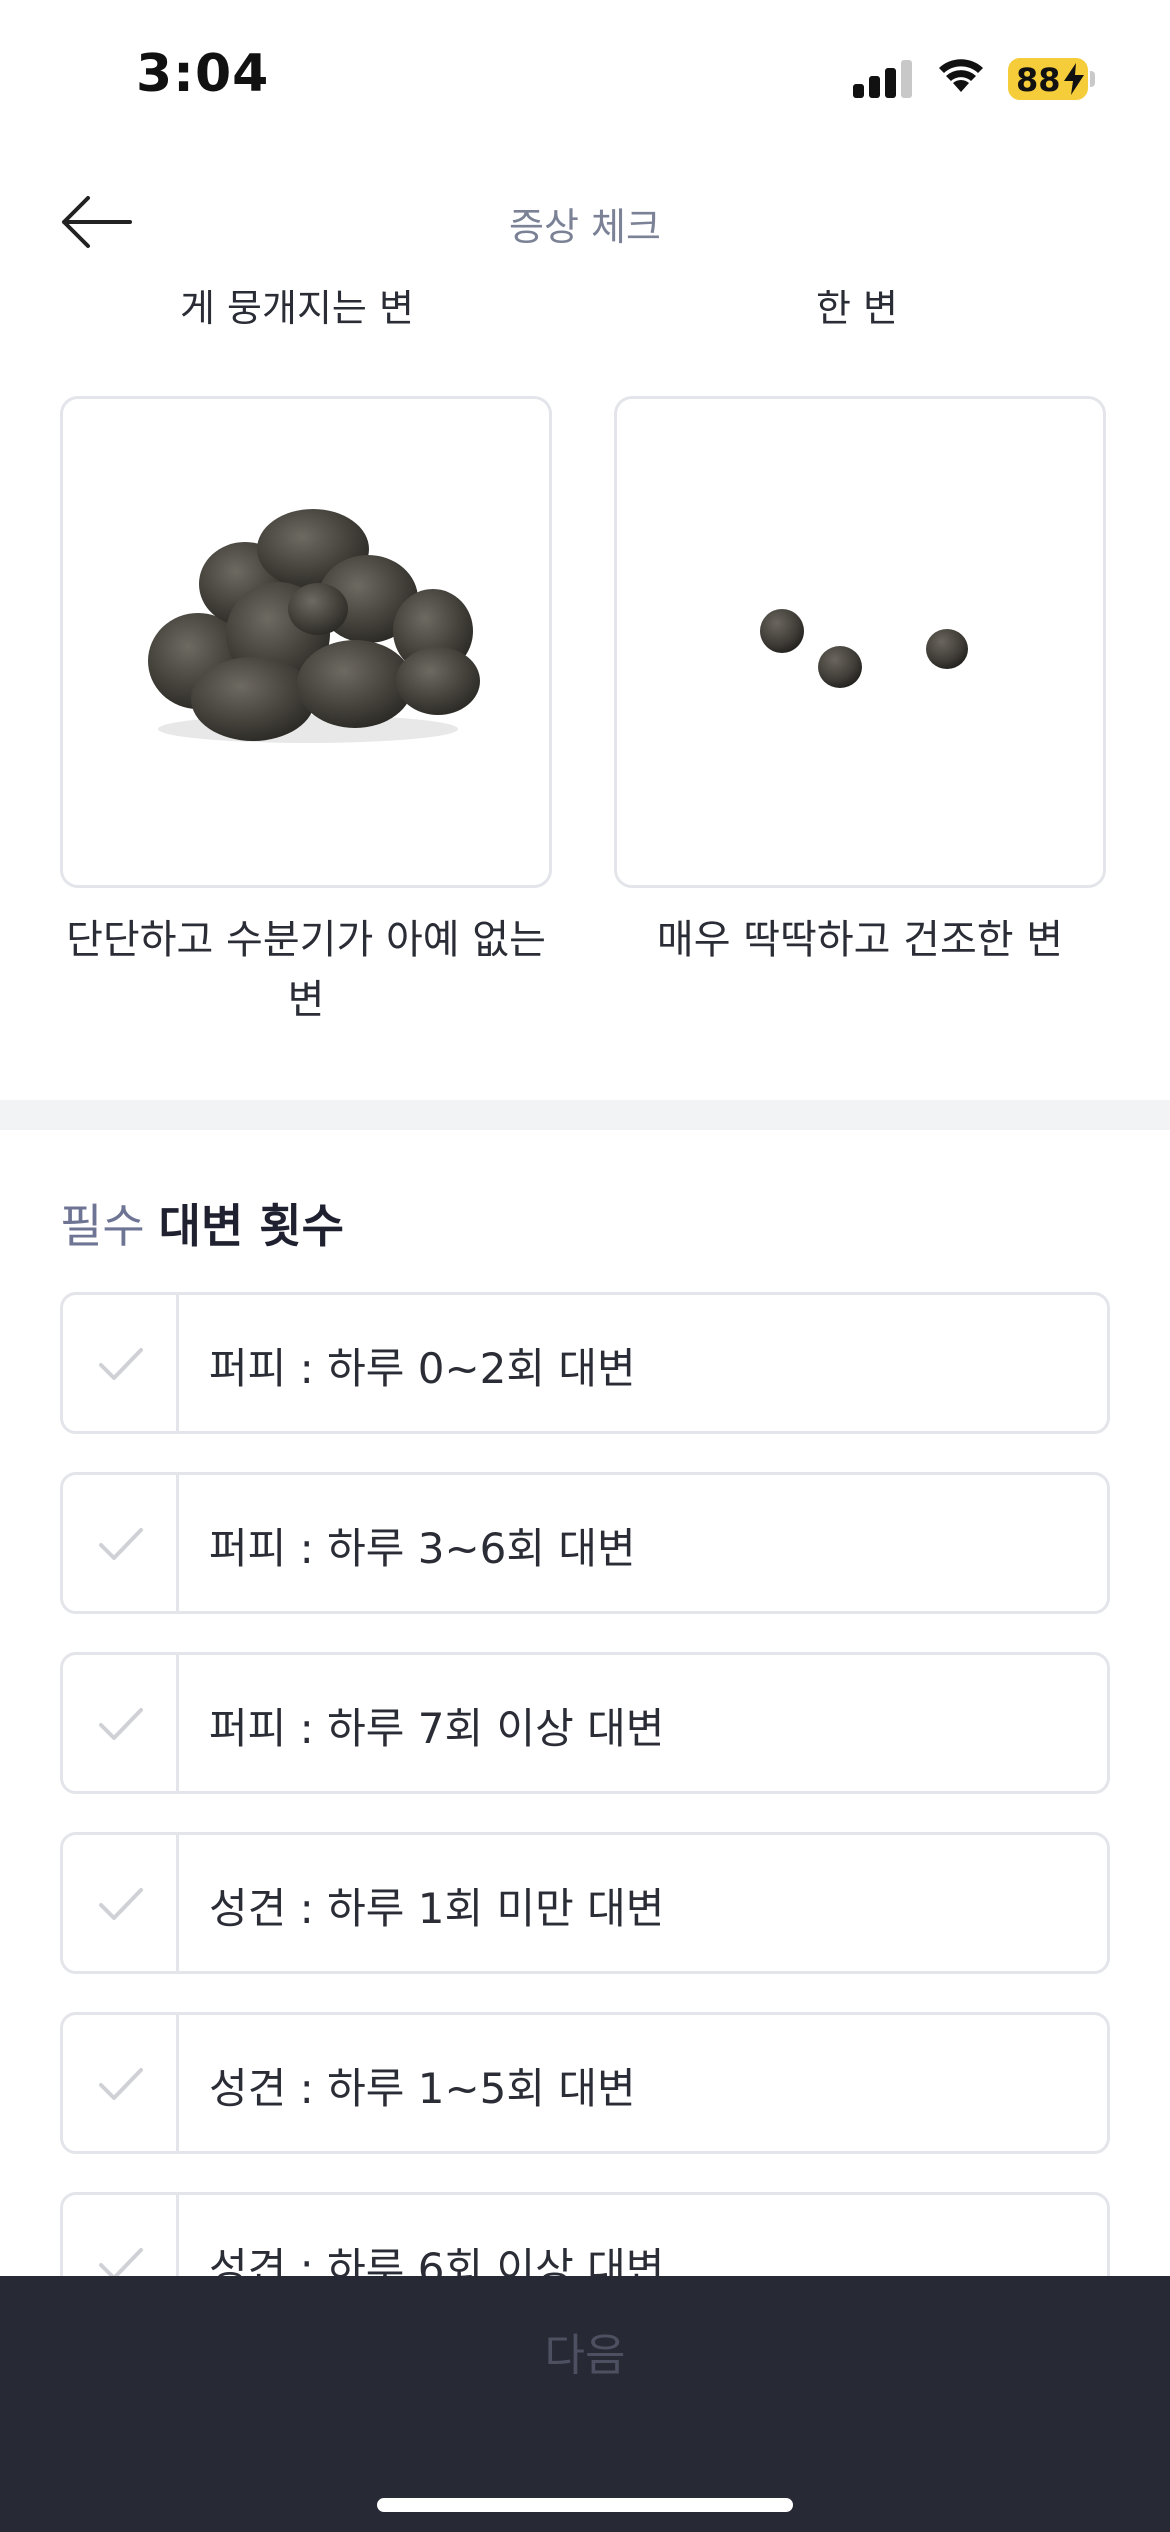  I want to click on frequency-option: 퍼피 : 하루 7회 이상 대변, so click(585, 1723).